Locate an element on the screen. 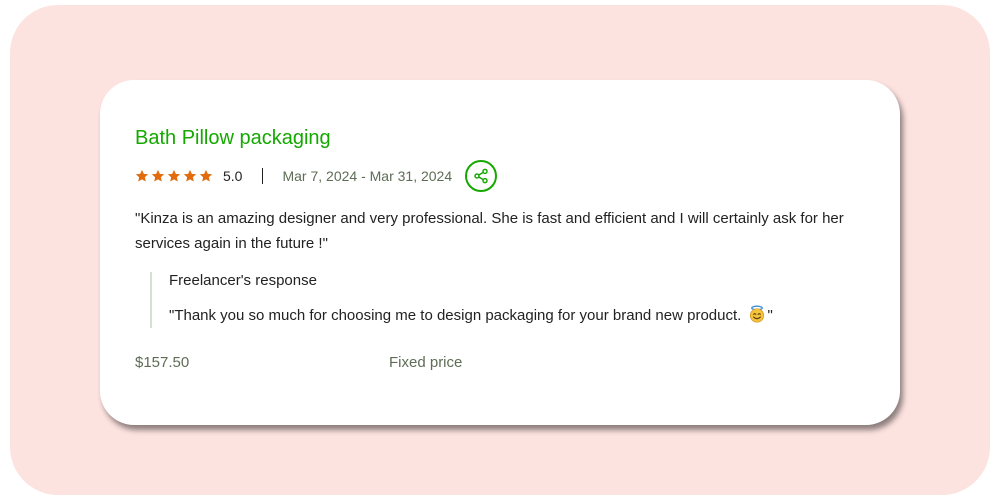  contract-date-range: Mar 7, 2024 - Mar 31, 2024 is located at coordinates (367, 176).